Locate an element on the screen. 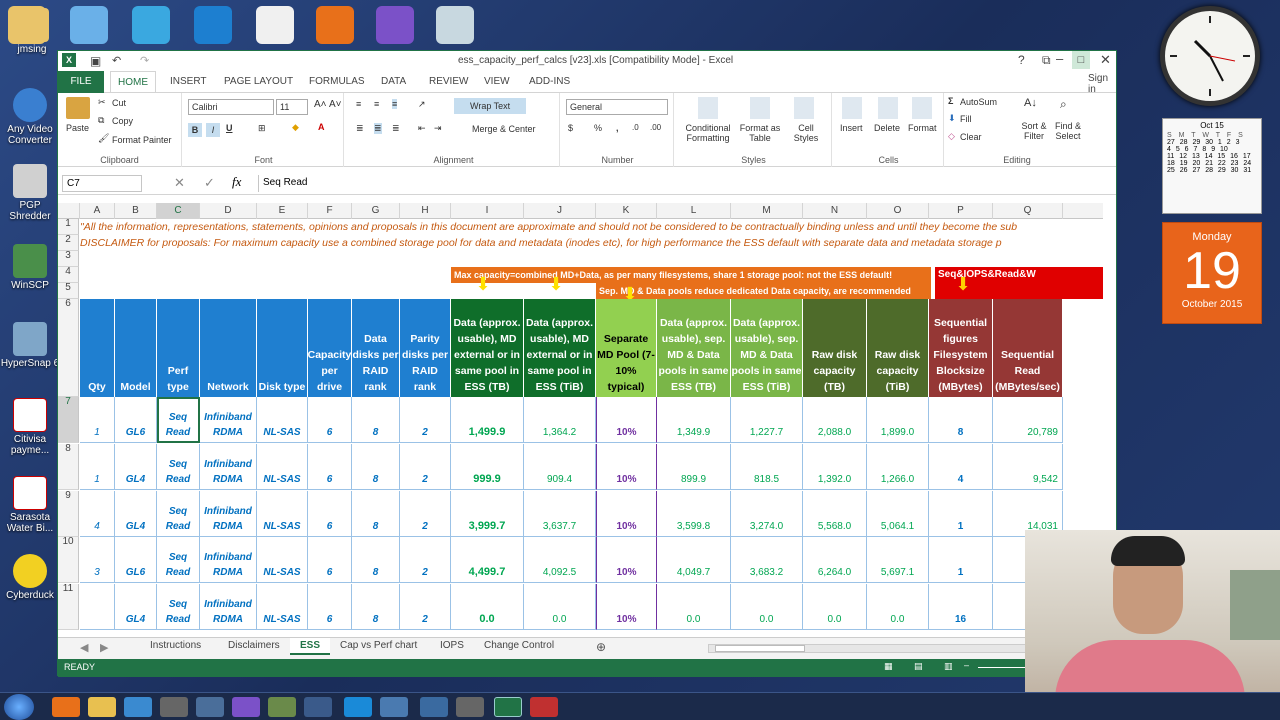 The width and height of the screenshot is (1280, 720). firefox-icon is located at coordinates (335, 25).